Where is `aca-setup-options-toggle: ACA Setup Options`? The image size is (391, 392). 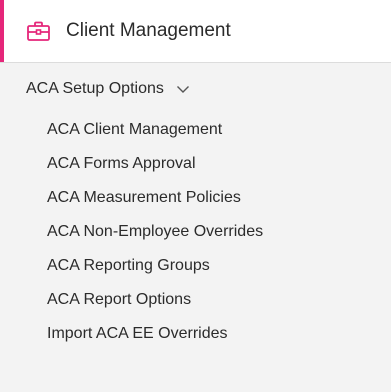
aca-setup-options-toggle: ACA Setup Options is located at coordinates (108, 89).